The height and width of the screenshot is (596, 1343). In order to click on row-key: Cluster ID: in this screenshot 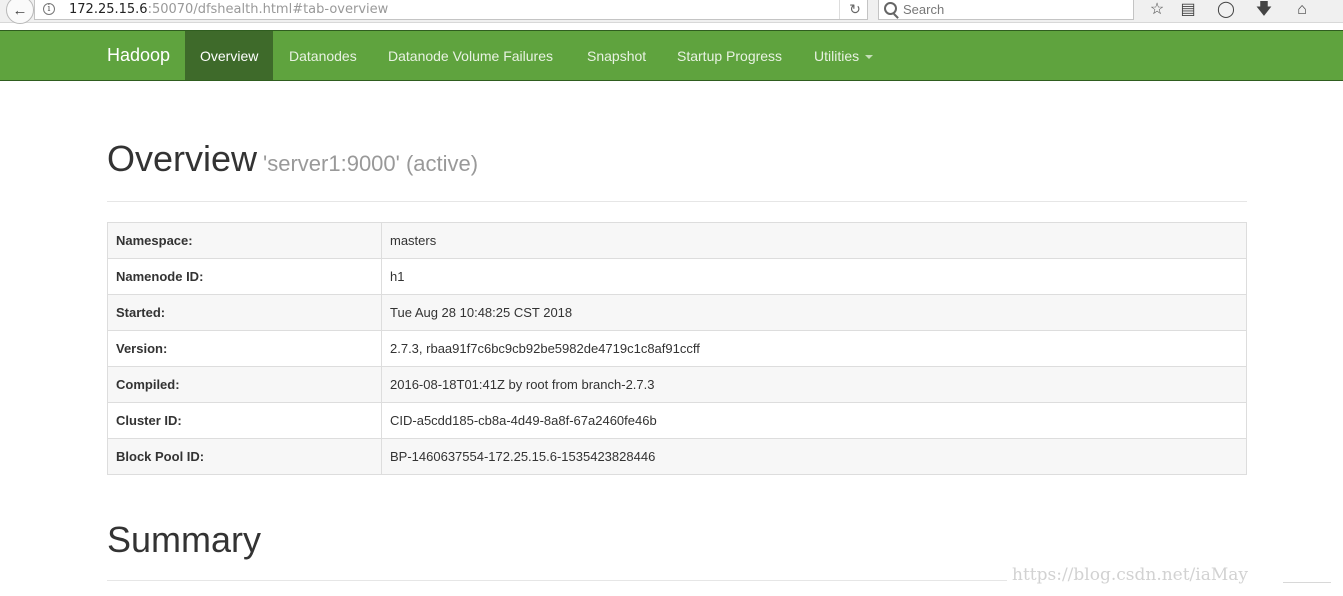, I will do `click(244, 420)`.